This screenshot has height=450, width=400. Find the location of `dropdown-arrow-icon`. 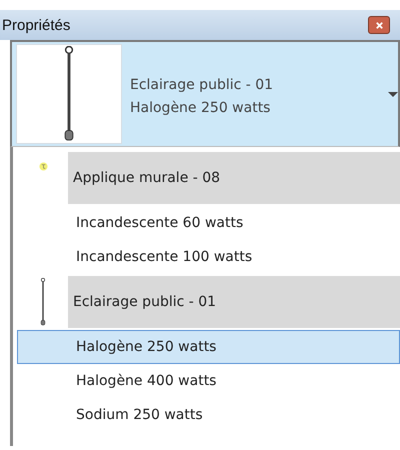

dropdown-arrow-icon is located at coordinates (393, 94).